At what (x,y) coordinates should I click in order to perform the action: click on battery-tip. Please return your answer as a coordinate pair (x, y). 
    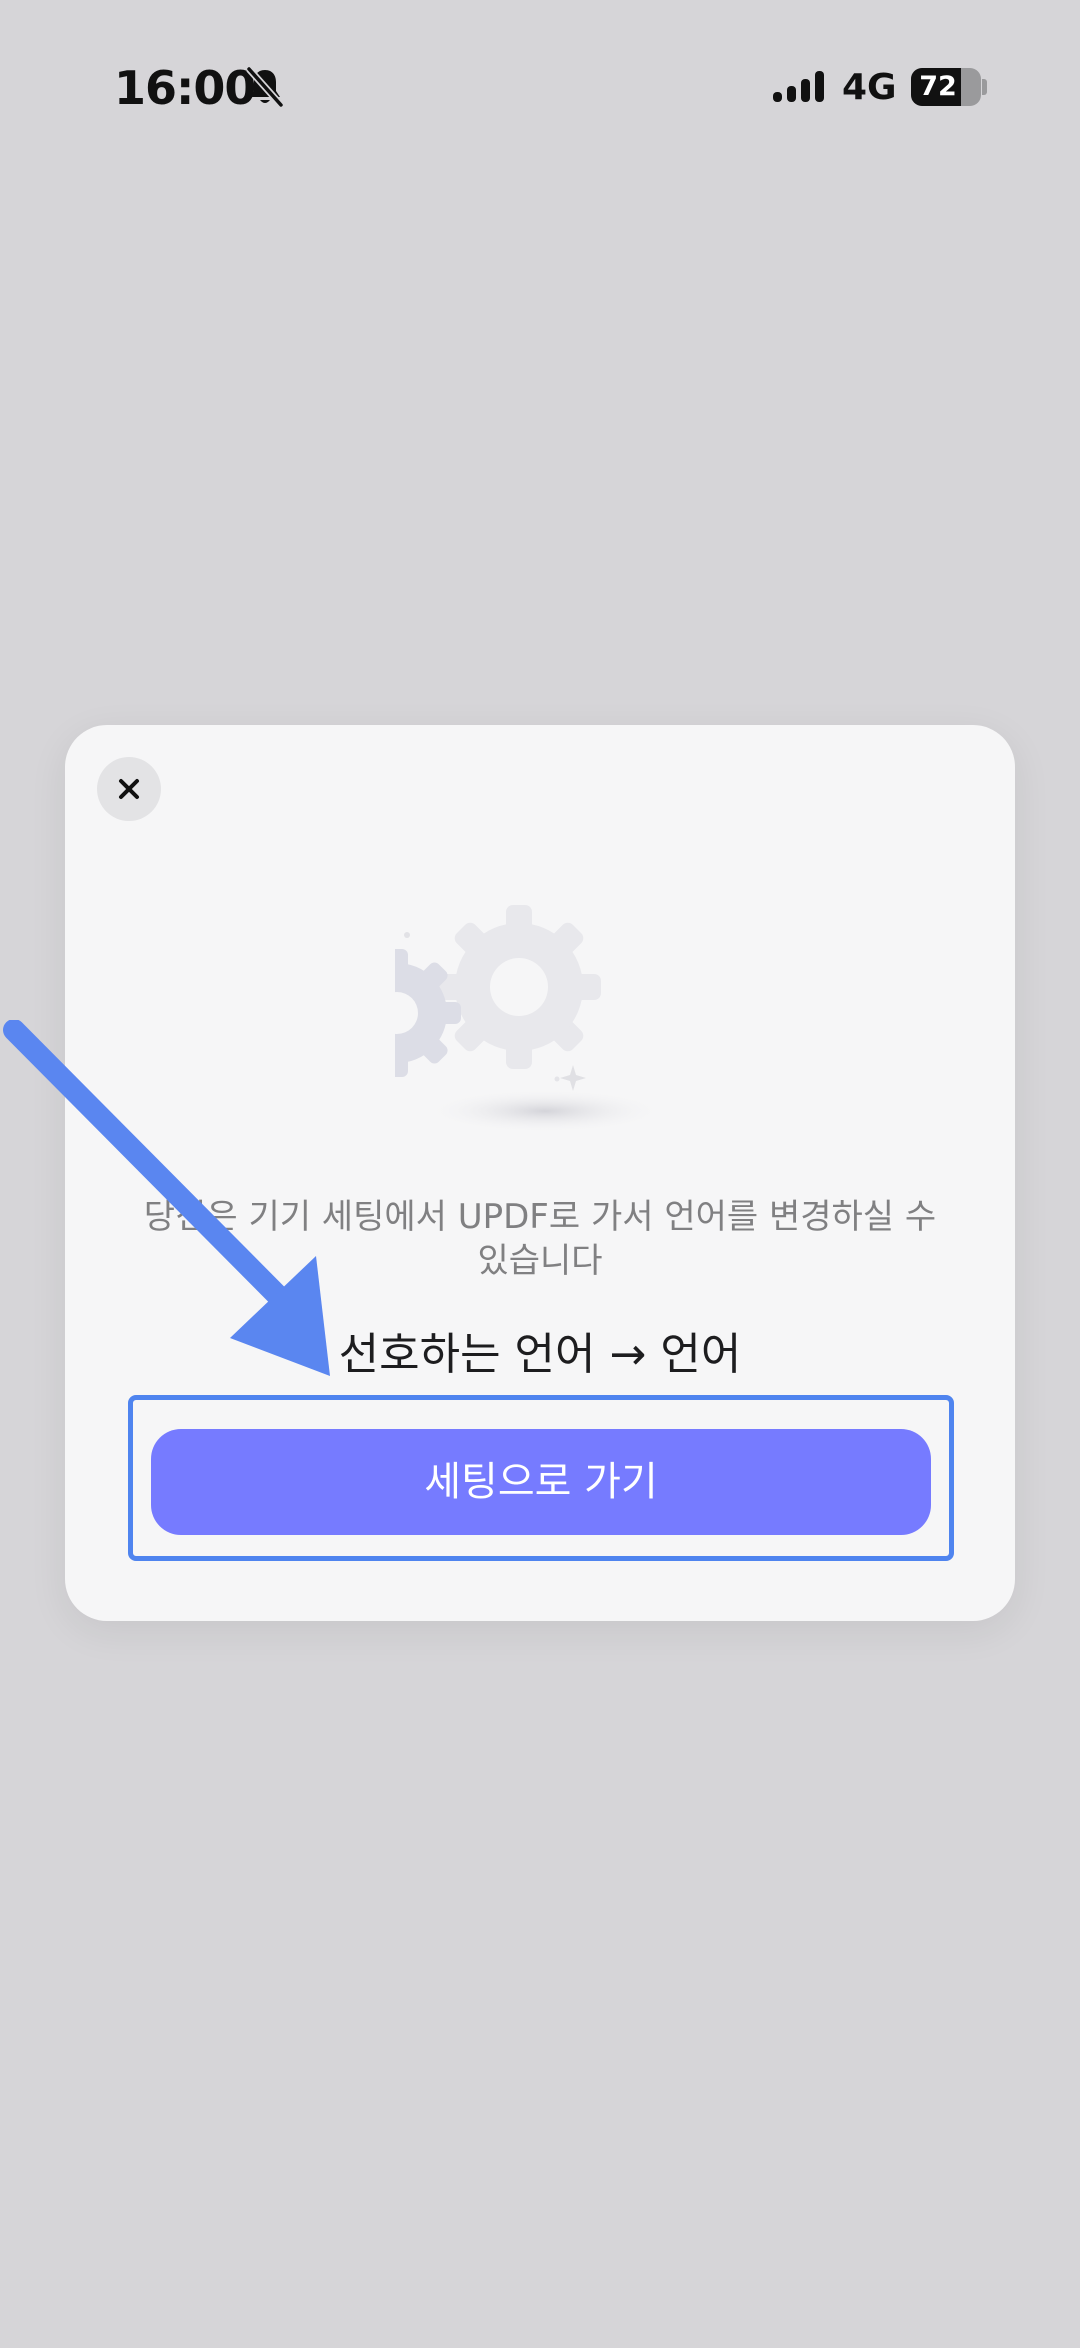
    Looking at the image, I should click on (984, 87).